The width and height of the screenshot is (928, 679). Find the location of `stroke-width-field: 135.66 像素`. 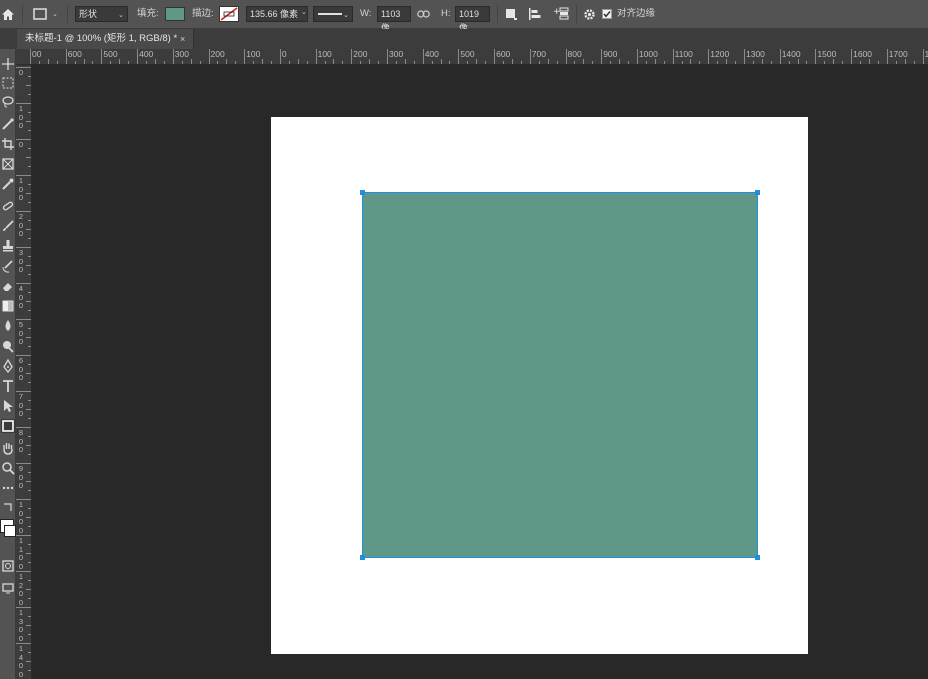

stroke-width-field: 135.66 像素 is located at coordinates (277, 14).